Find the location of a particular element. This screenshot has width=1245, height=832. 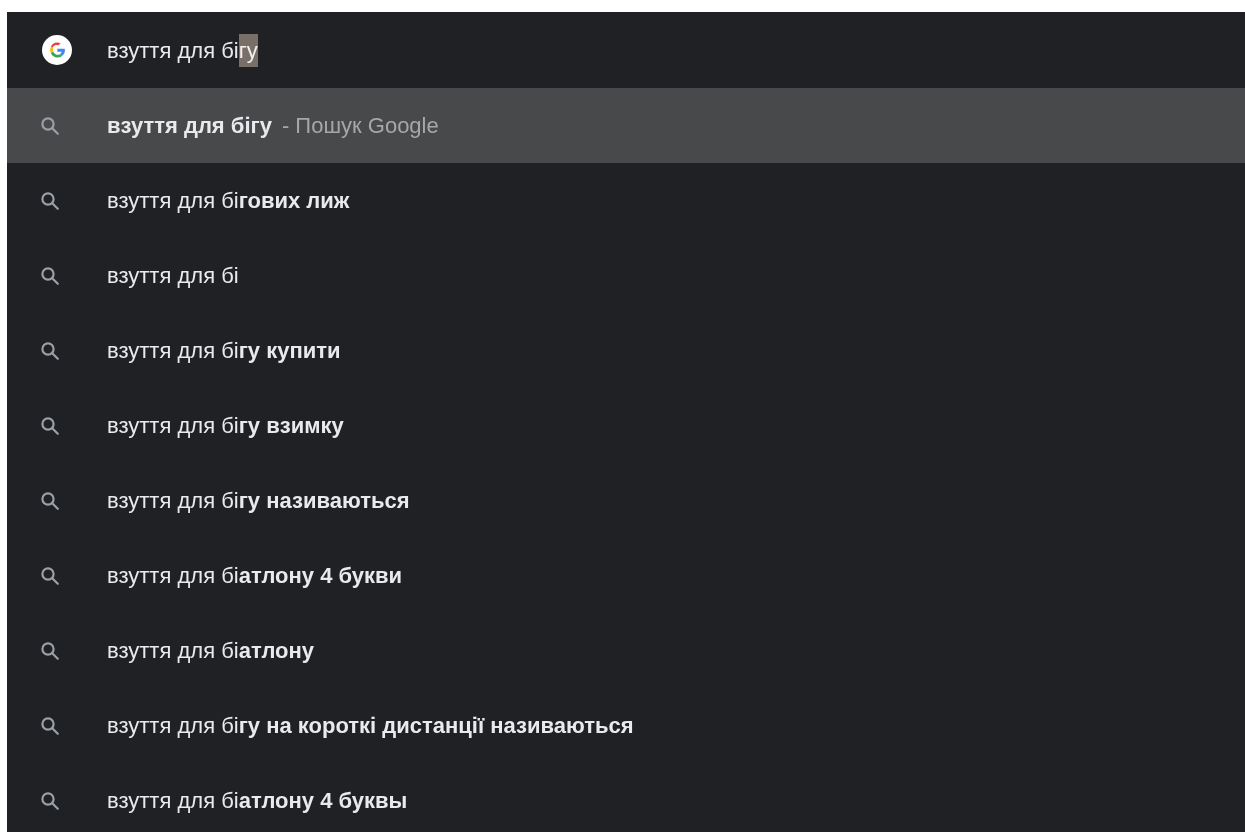

search-engine-label: - Пошук Google is located at coordinates (360, 126).